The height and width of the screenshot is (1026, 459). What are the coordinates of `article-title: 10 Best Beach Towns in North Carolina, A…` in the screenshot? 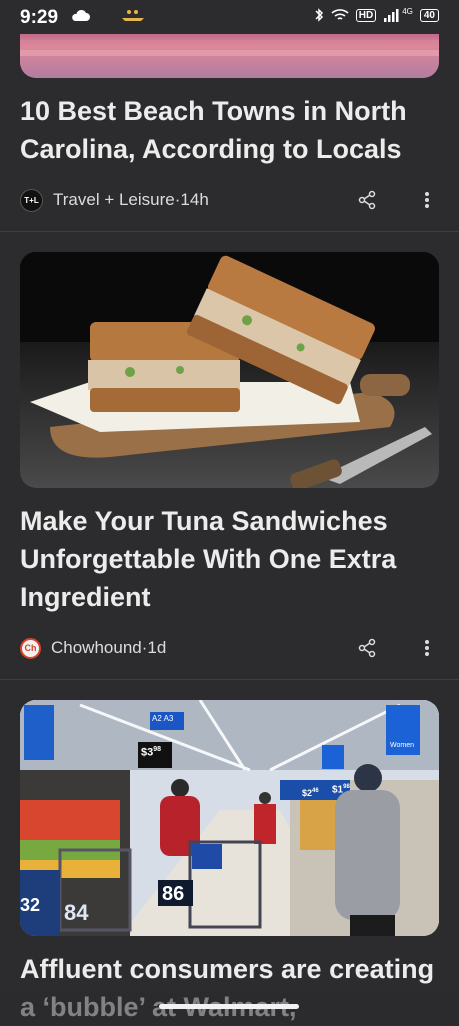 It's located at (229, 130).